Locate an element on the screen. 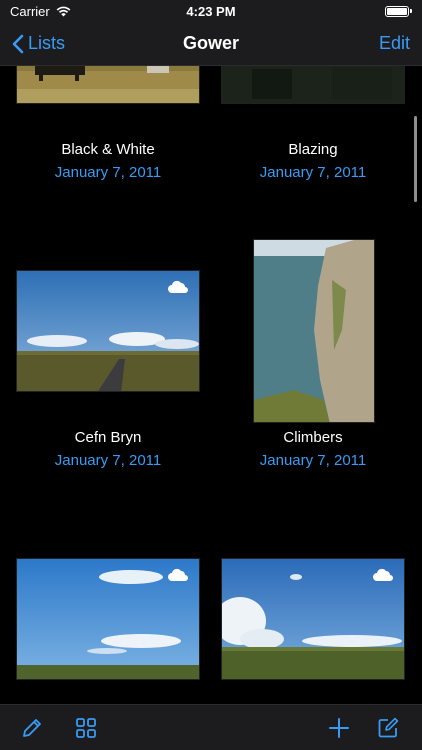 Image resolution: width=422 pixels, height=750 pixels. item-title: Black & White is located at coordinates (108, 149).